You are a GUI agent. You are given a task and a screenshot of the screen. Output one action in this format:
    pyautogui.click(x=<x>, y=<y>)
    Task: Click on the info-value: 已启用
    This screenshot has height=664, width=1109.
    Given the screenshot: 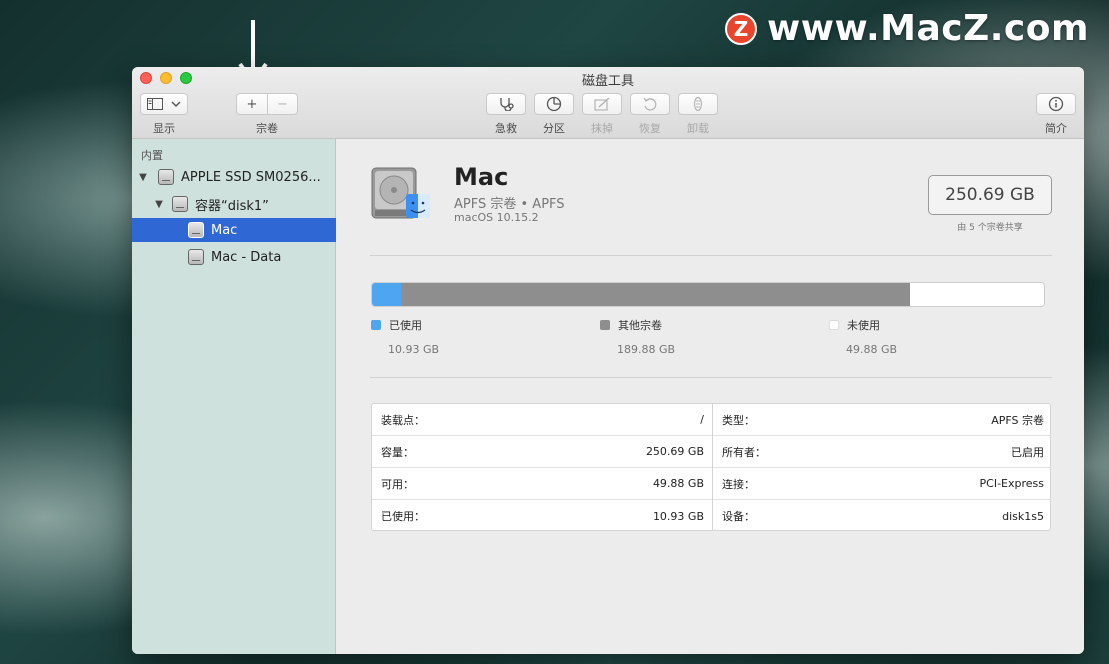 What is the action you would take?
    pyautogui.click(x=1027, y=452)
    